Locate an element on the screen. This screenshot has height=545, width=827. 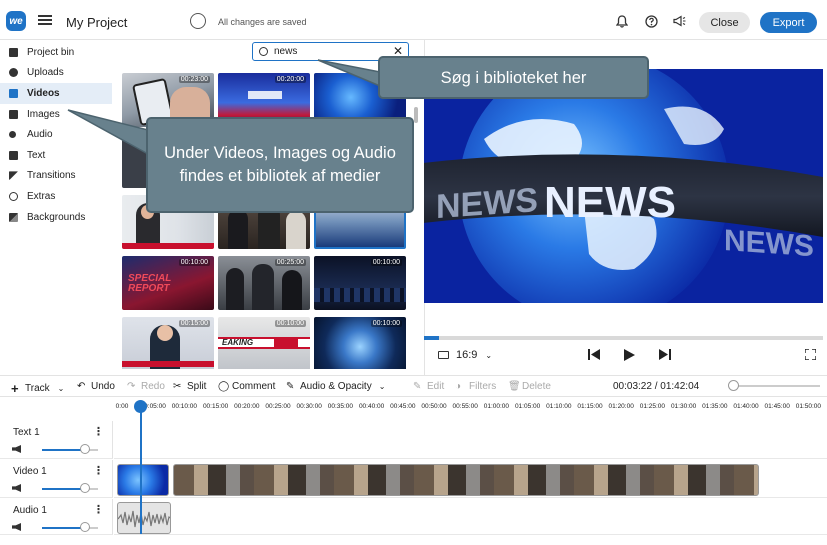
ruler-tick-label: 01:25:00 is located at coordinates (652, 406).